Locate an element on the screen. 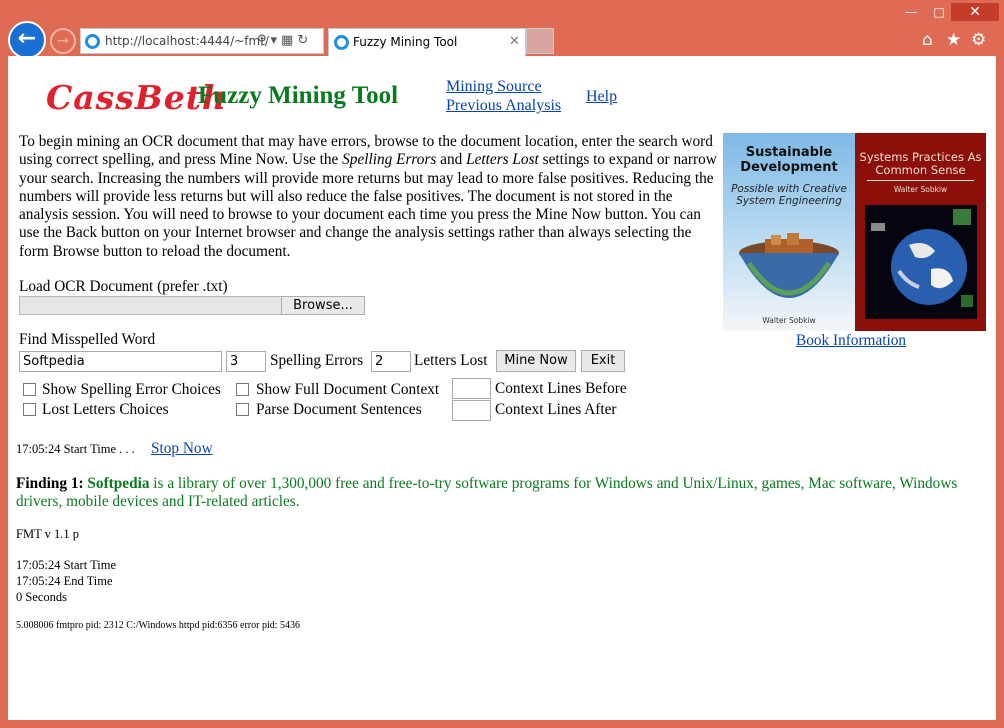  parse-document-sentences-checkbox is located at coordinates (242, 409).